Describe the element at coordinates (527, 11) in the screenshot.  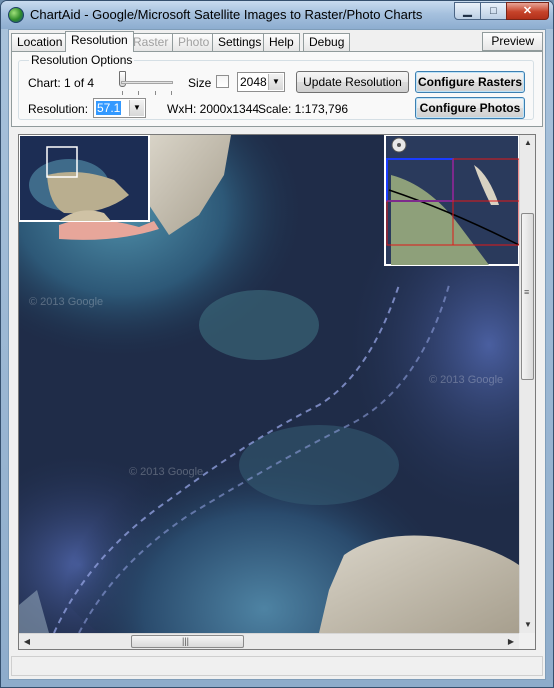
I see `close-button: ✕` at that location.